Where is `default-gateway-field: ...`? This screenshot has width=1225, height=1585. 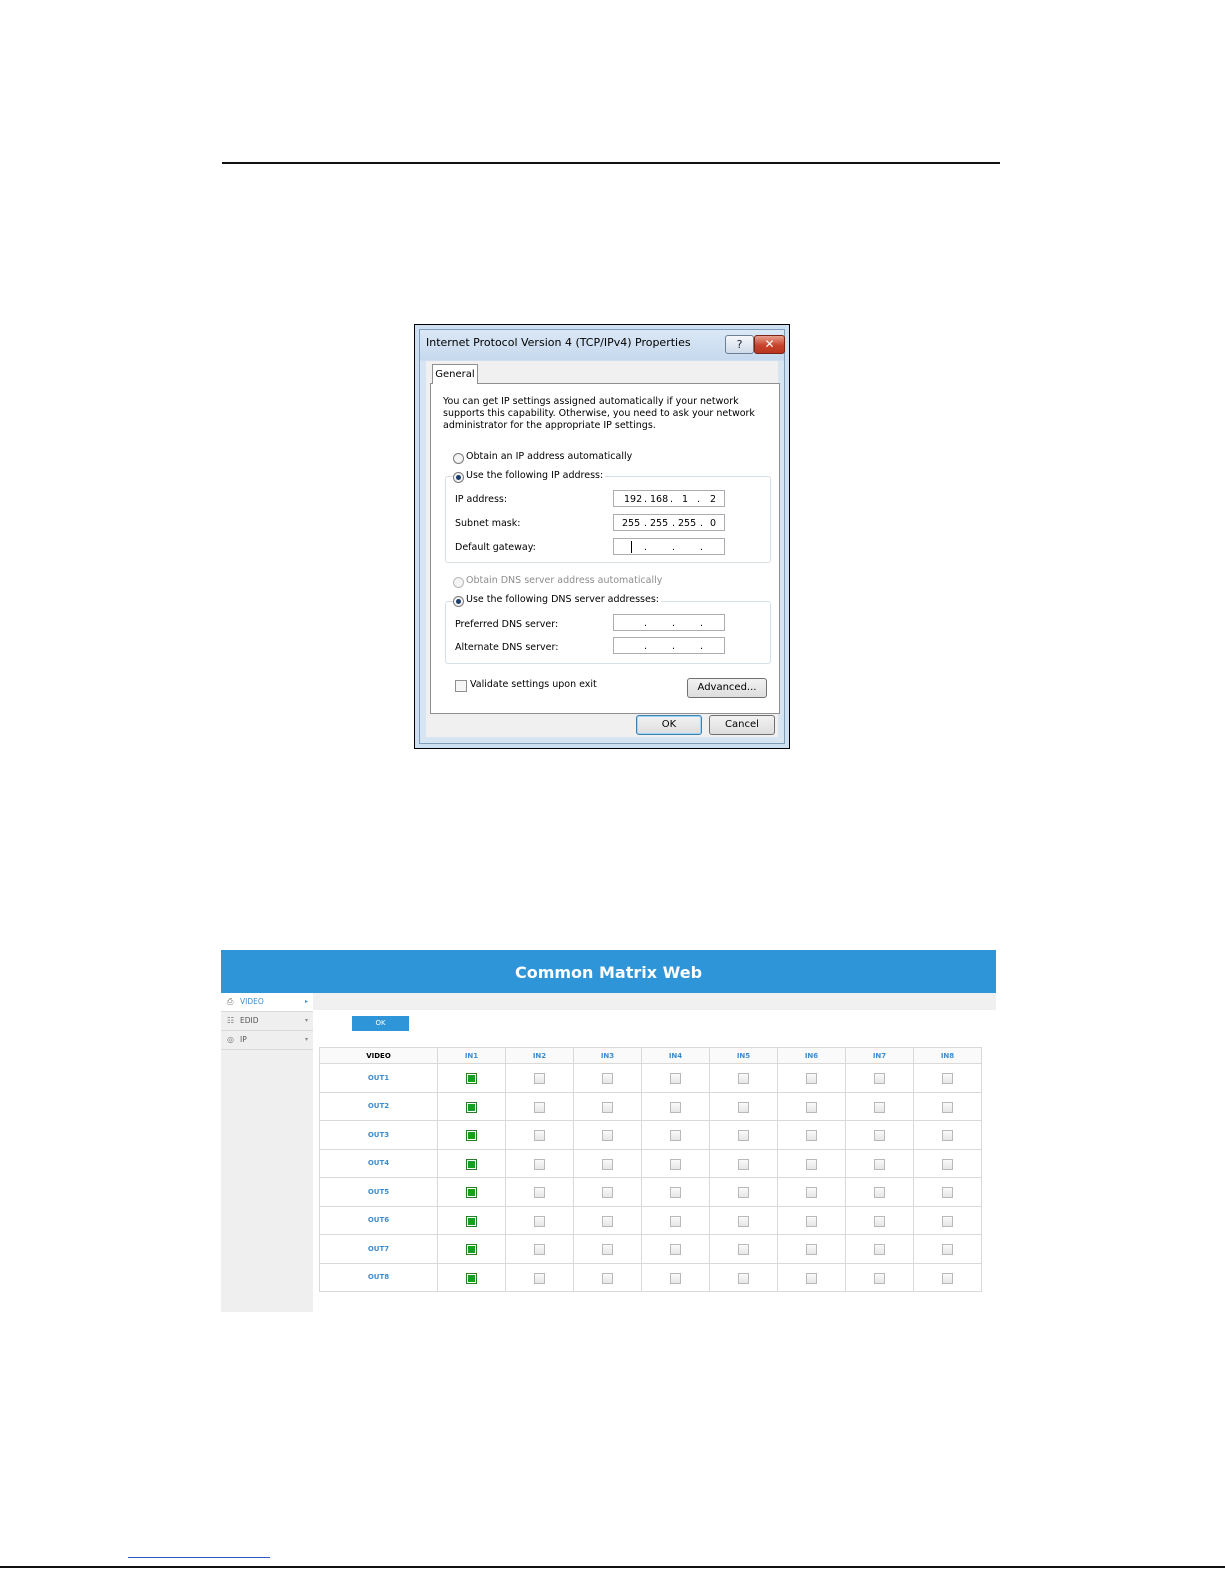 default-gateway-field: ... is located at coordinates (669, 546).